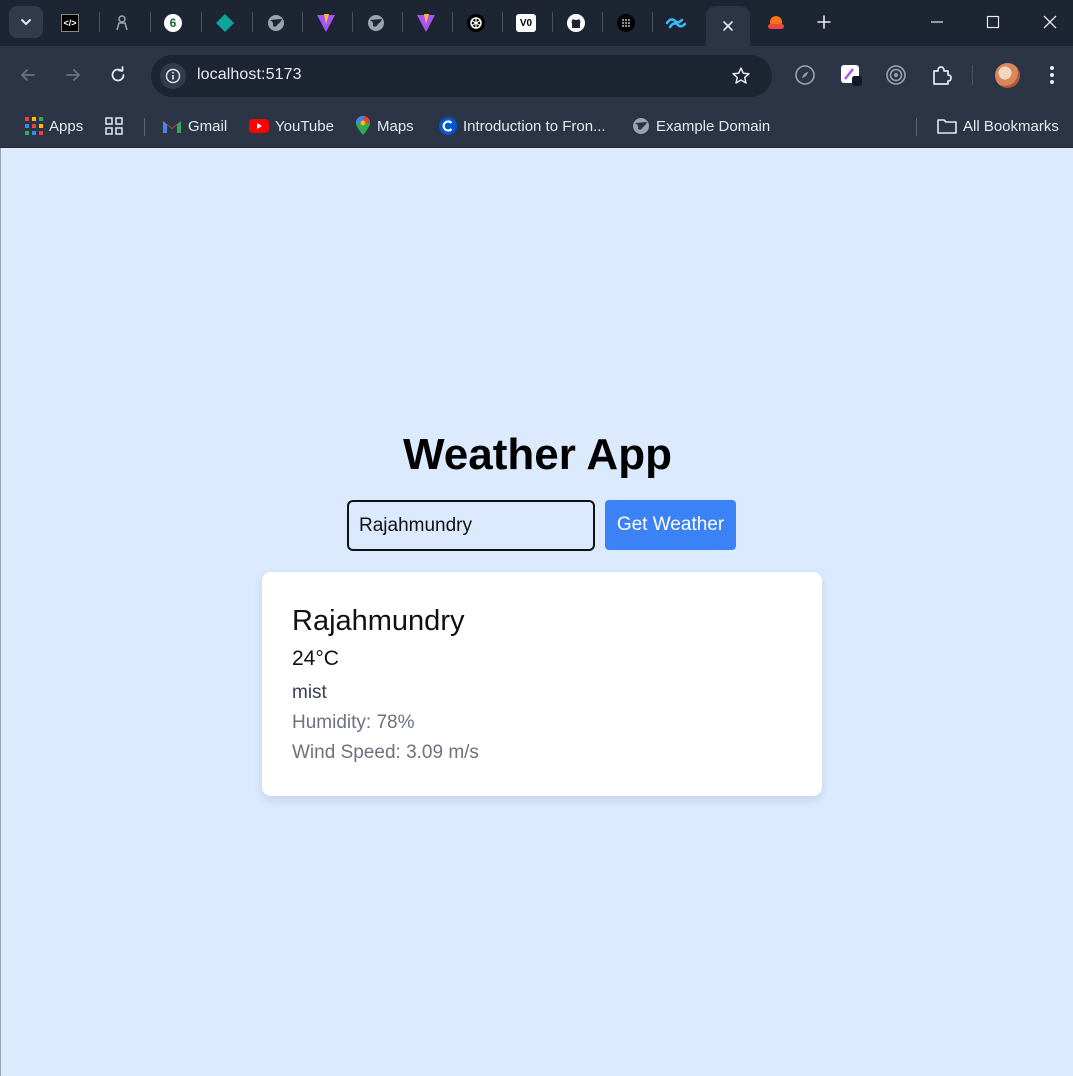 The image size is (1073, 1076). I want to click on extension-target-button, so click(896, 75).